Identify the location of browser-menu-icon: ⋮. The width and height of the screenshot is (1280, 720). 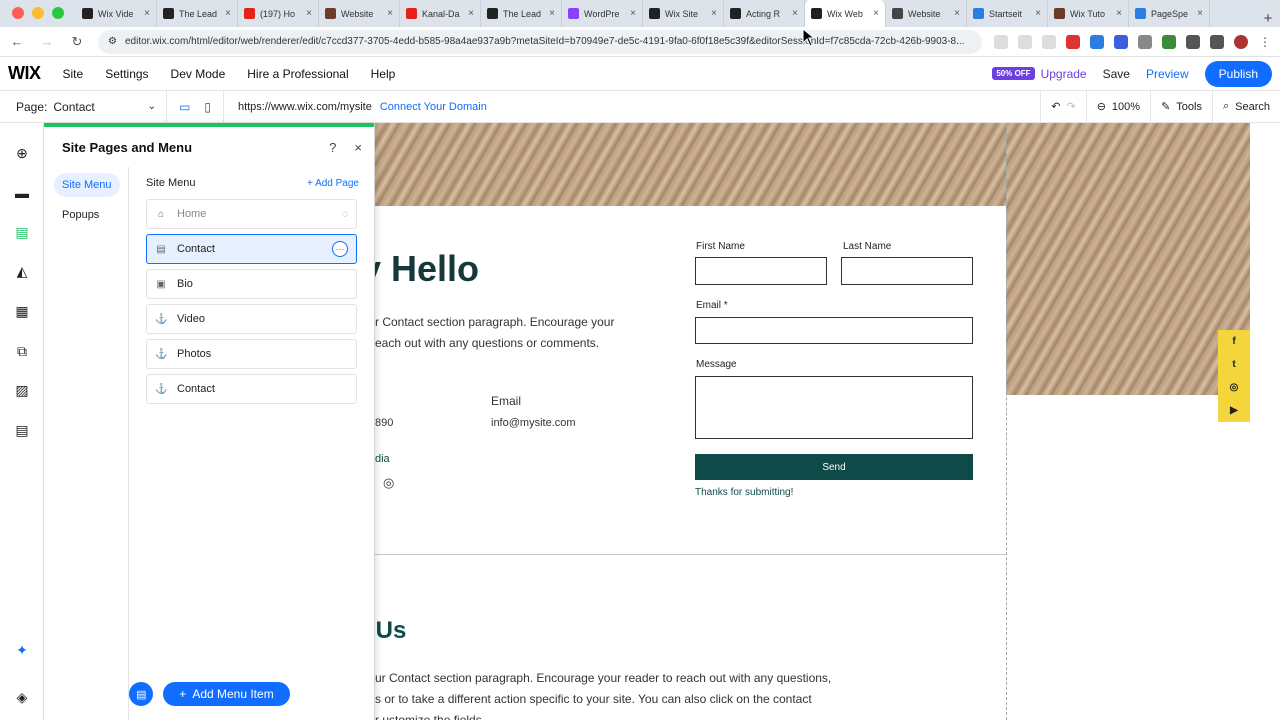
(1265, 41).